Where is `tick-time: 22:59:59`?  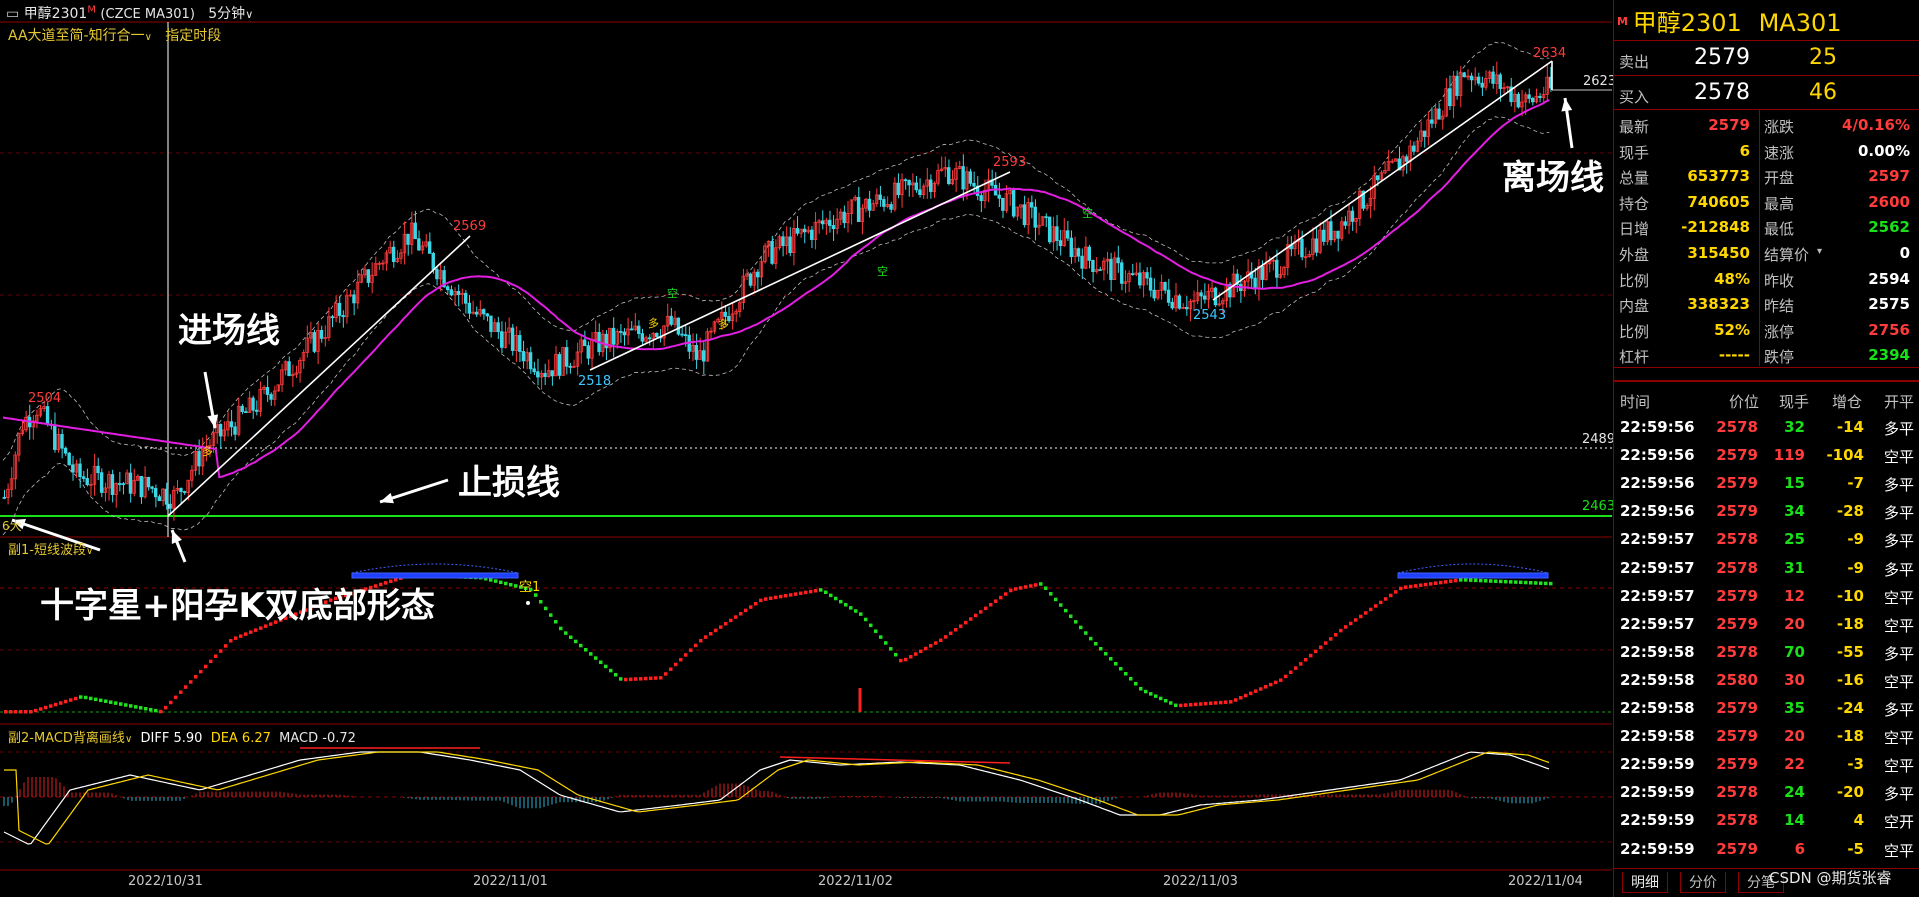 tick-time: 22:59:59 is located at coordinates (1657, 848).